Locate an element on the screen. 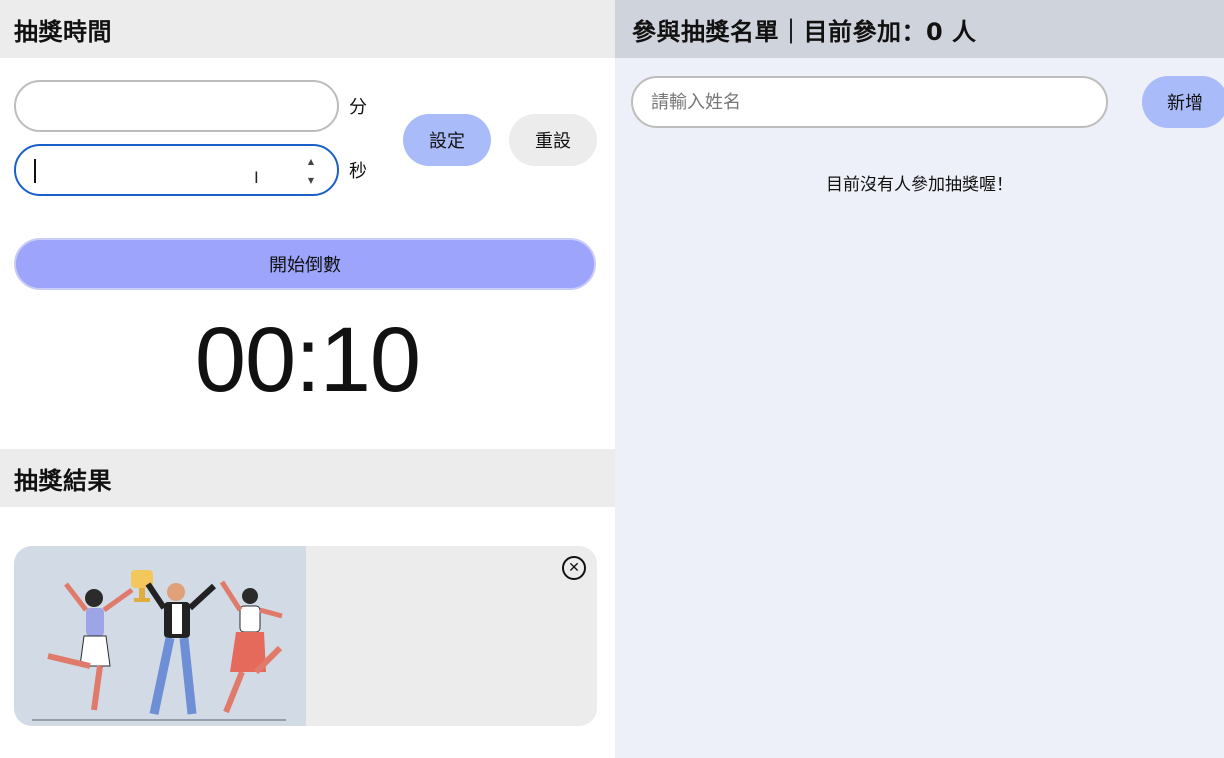  seconds-unit-label: 秒 is located at coordinates (358, 171).